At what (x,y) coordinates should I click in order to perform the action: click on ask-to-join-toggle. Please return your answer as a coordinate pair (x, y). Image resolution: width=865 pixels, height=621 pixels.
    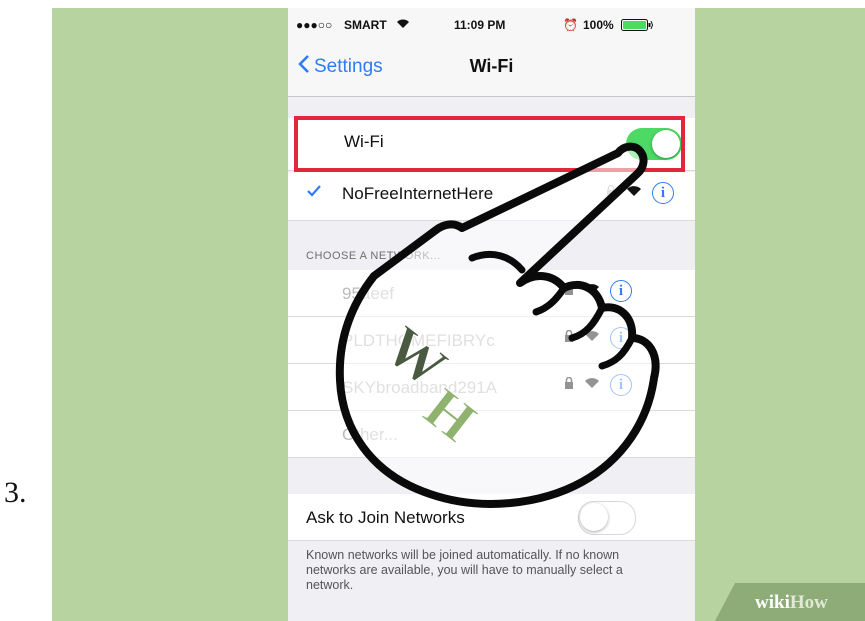
    Looking at the image, I should click on (607, 518).